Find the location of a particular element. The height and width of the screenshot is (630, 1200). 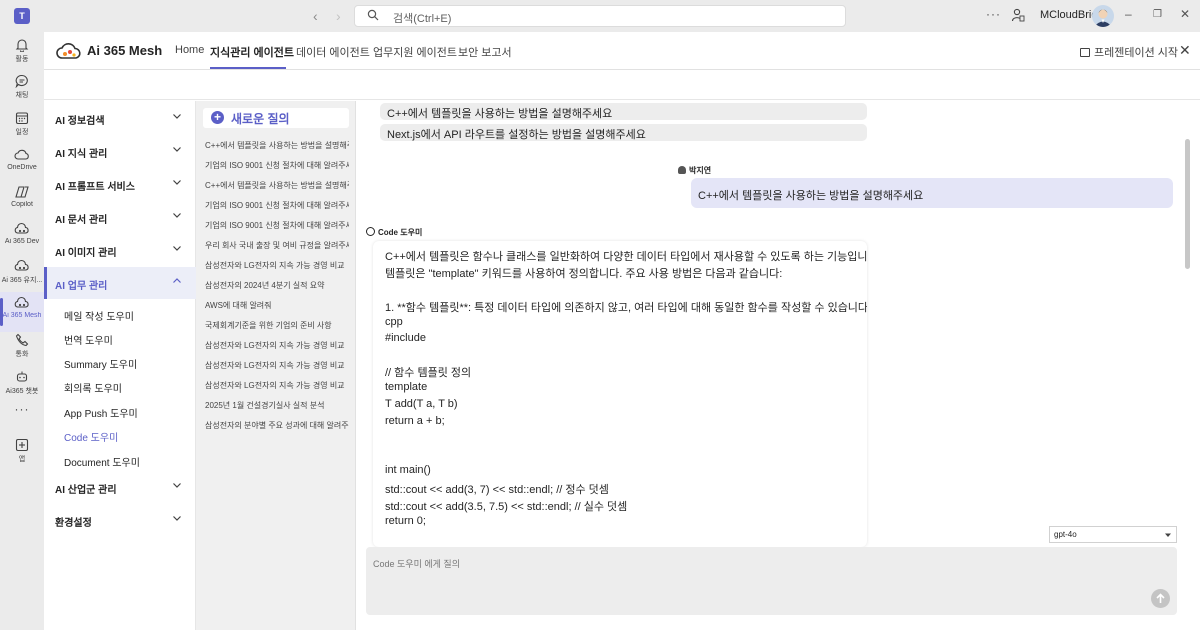

menu-item-ai-document: AI 문서 관리 is located at coordinates (120, 217).